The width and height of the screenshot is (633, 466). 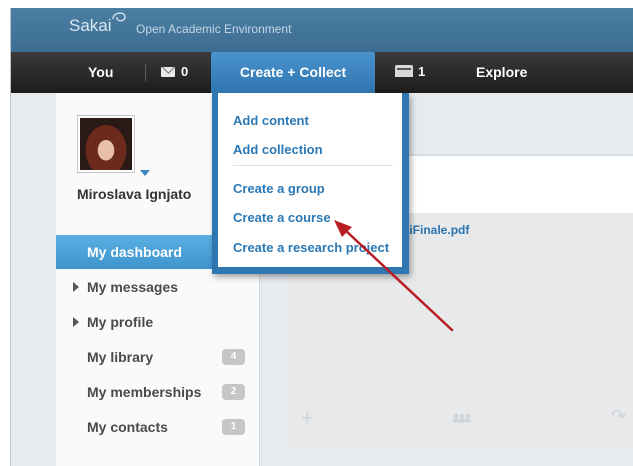 I want to click on create-collect-button: Create + Collect, so click(x=293, y=72).